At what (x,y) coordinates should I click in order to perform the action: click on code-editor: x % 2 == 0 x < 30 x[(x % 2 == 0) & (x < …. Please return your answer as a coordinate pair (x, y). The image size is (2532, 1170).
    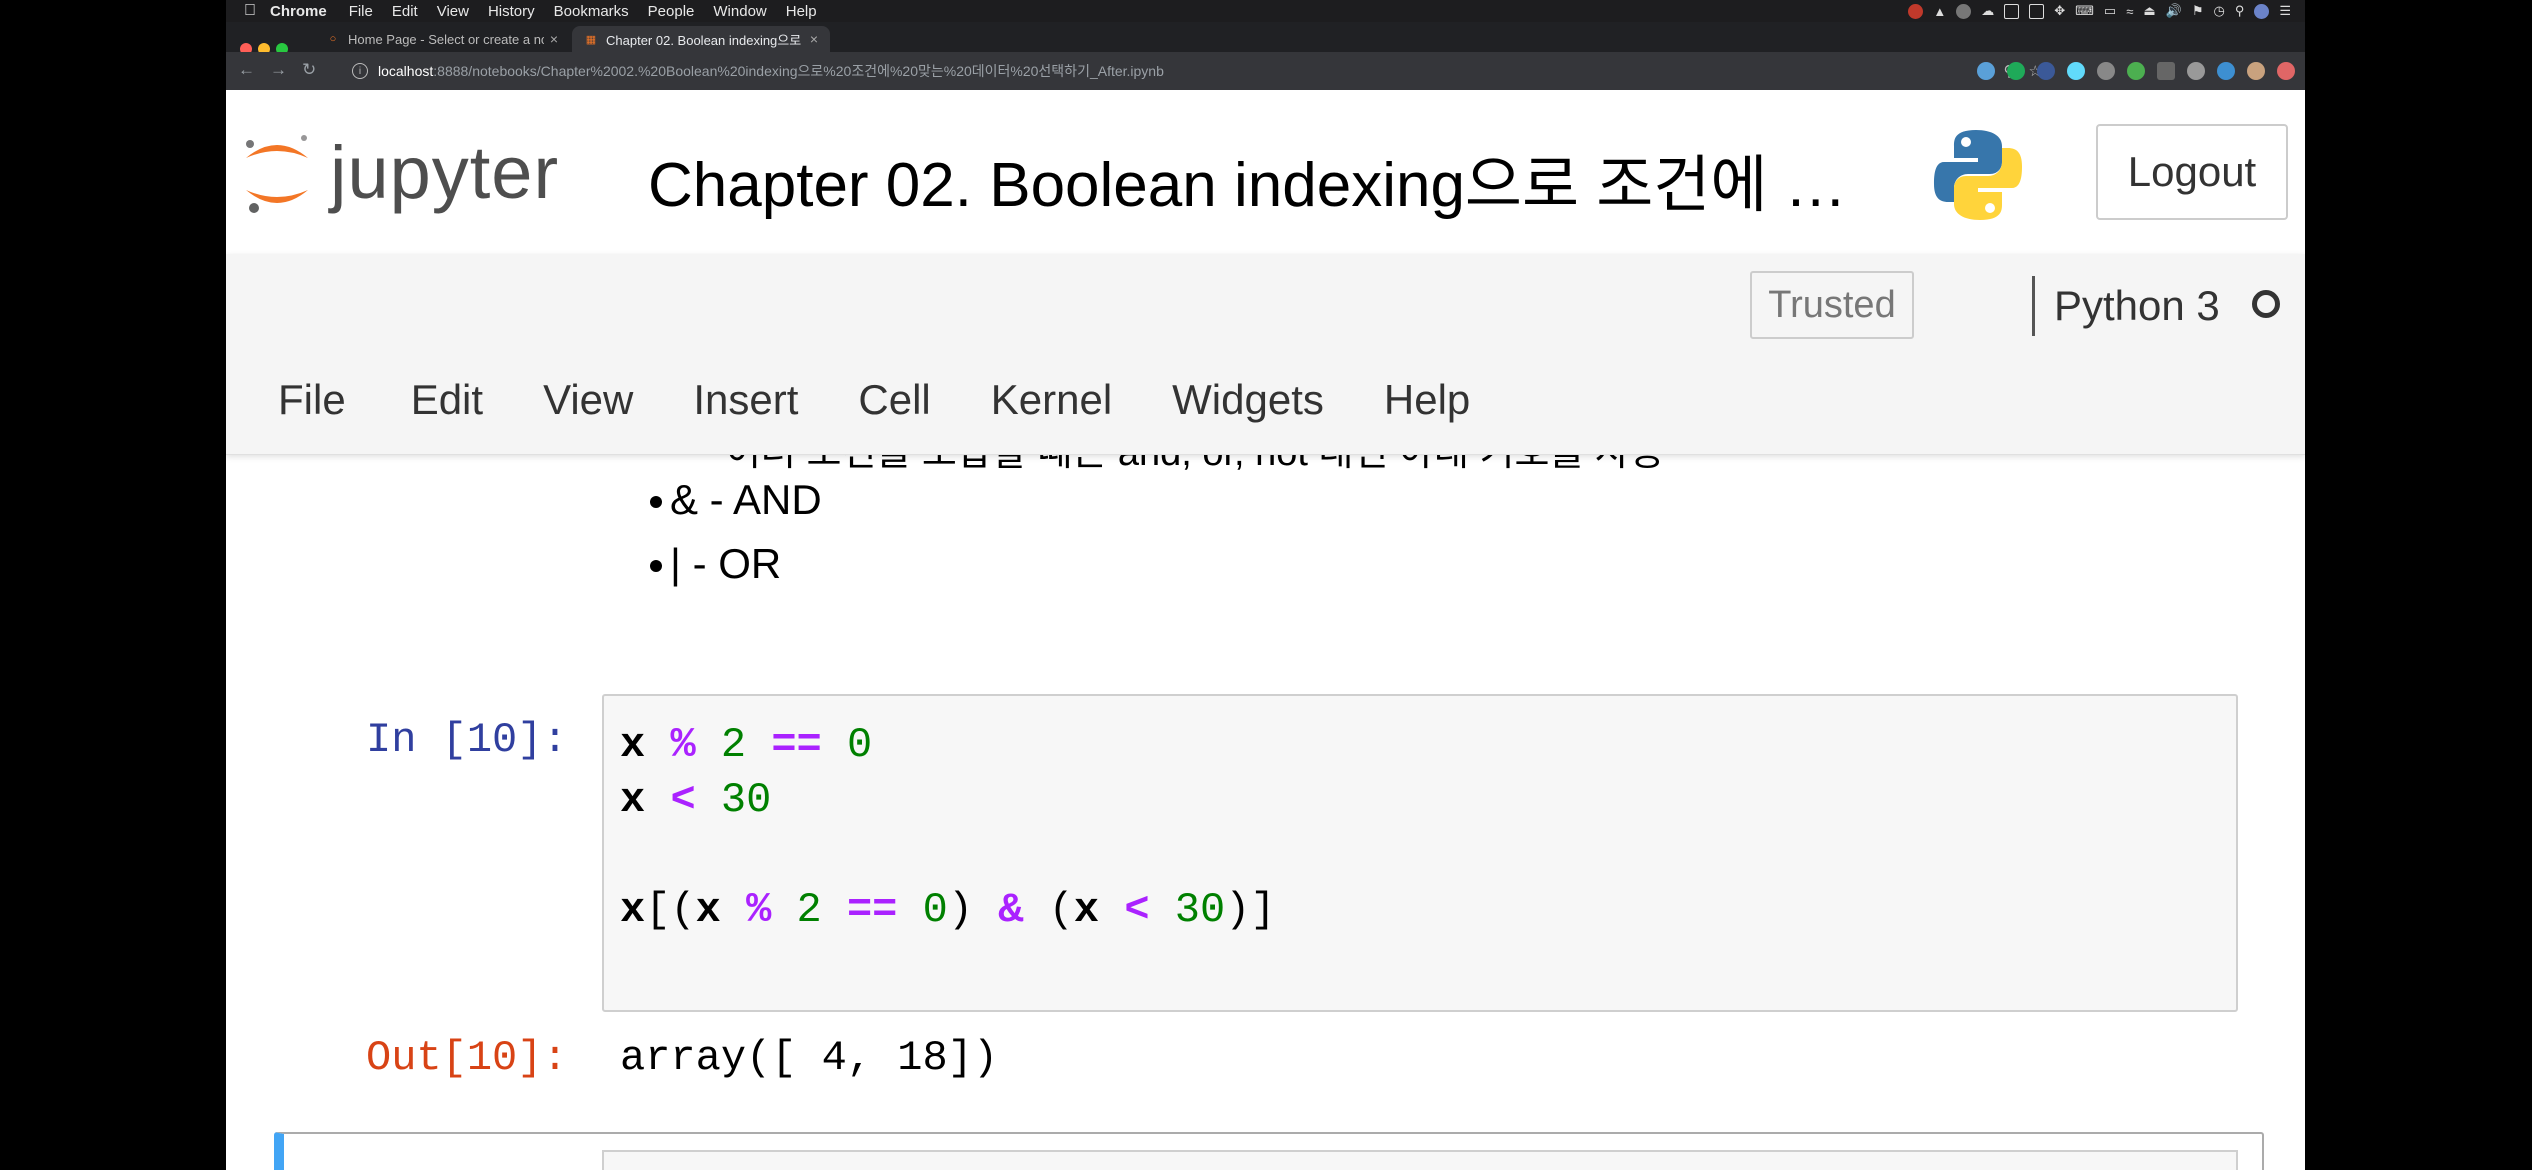
    Looking at the image, I should click on (948, 828).